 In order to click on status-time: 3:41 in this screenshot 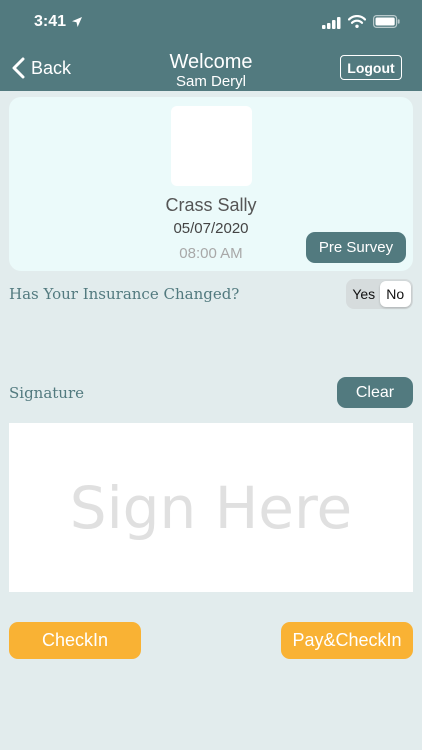, I will do `click(50, 21)`.